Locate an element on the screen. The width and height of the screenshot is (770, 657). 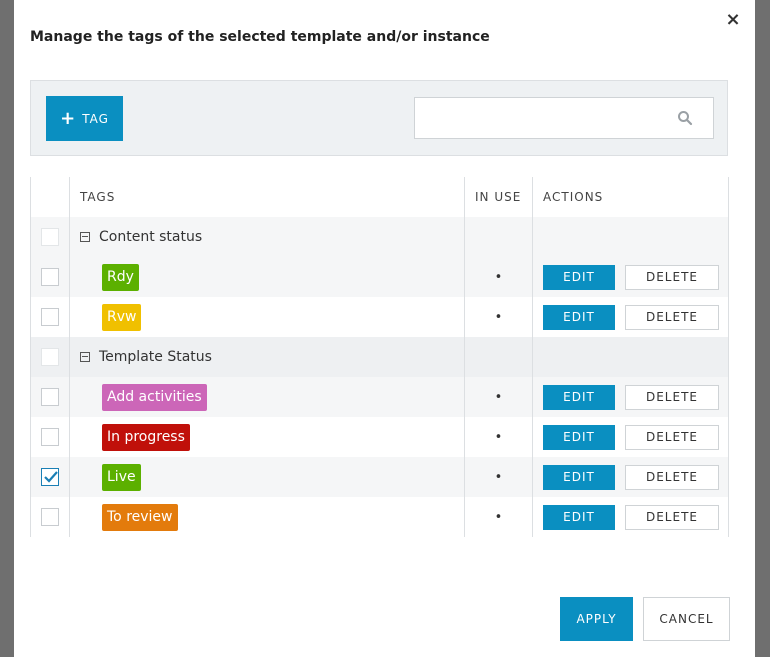
tag-row: In progress • EDIT DELETE is located at coordinates (379, 437).